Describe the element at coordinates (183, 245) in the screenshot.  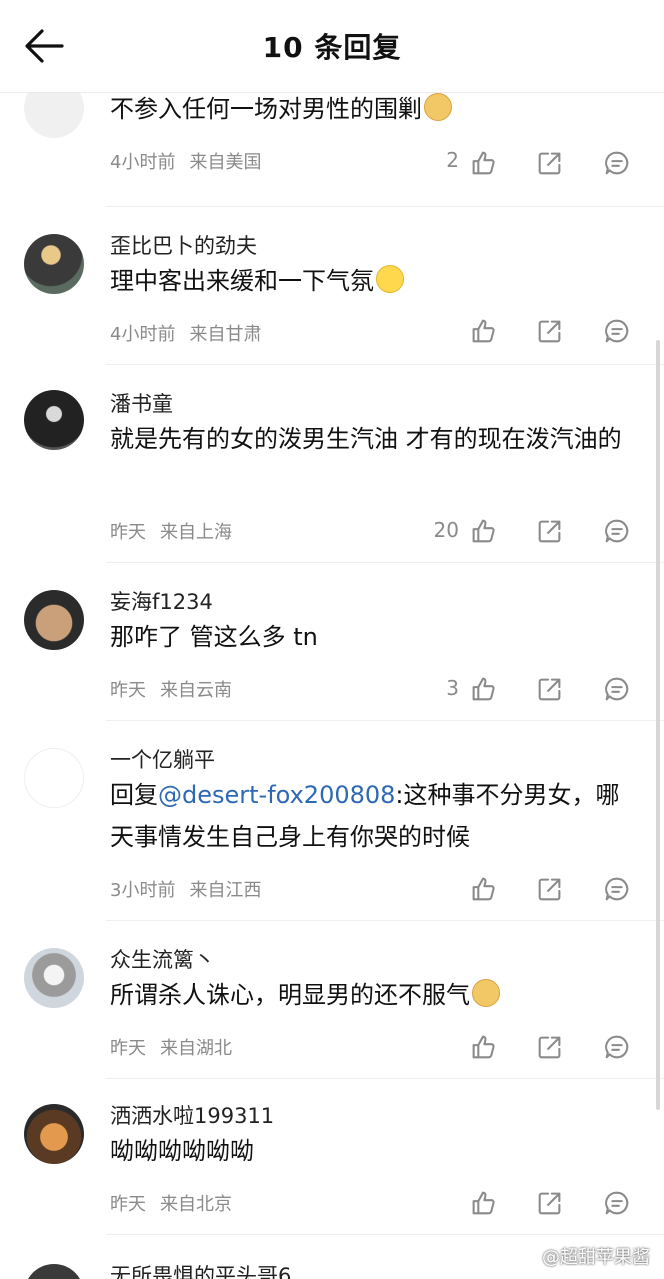
I see `commenter-name: 歪比巴卜的劲夫` at that location.